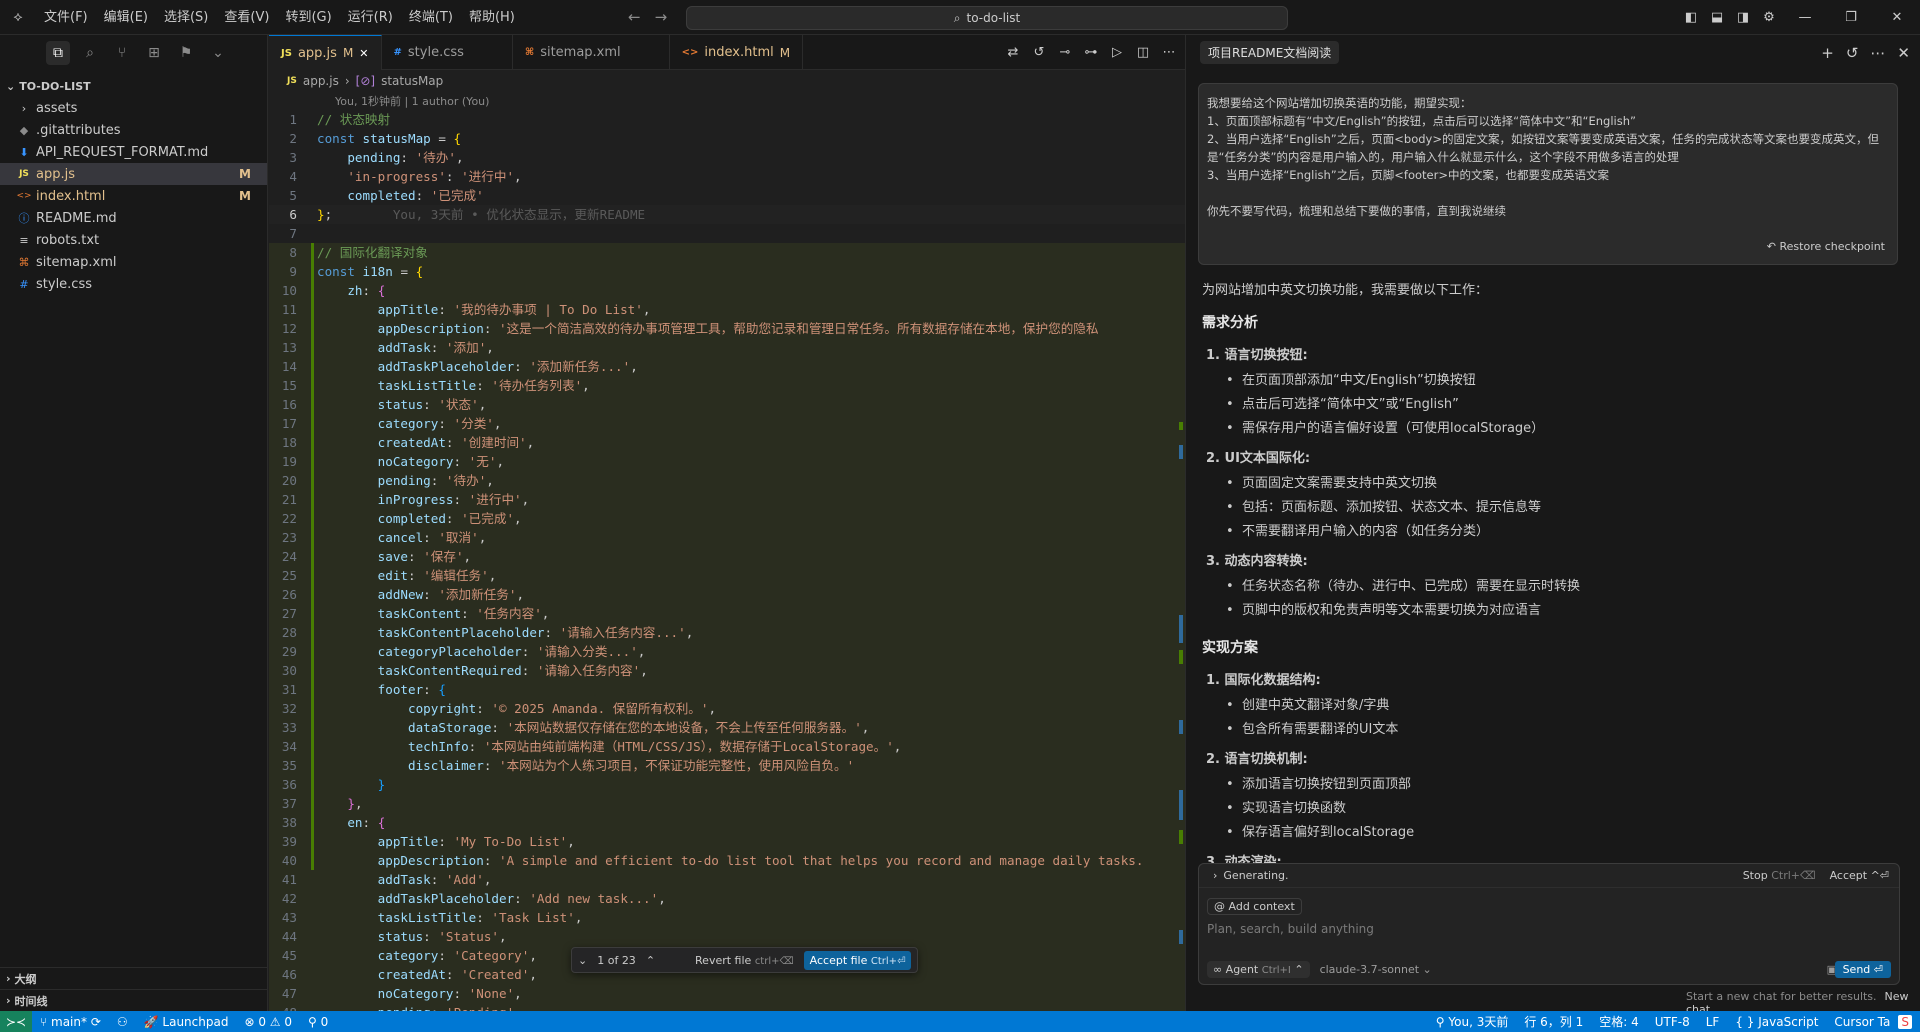  I want to click on search-view-icon: ⌕, so click(90, 53).